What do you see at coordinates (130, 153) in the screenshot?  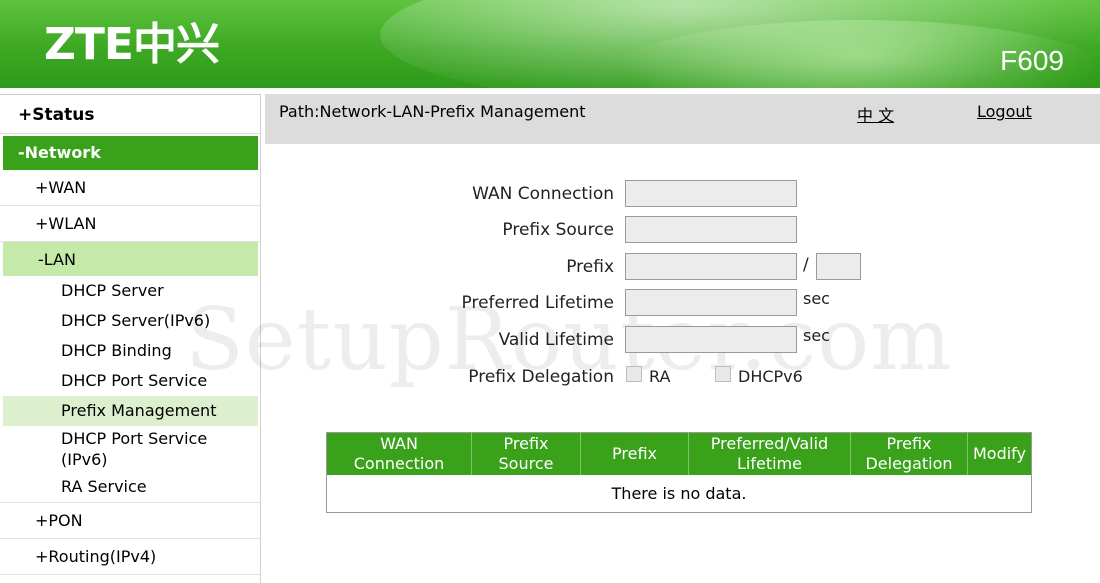 I see `sidebar-item-network: -Network` at bounding box center [130, 153].